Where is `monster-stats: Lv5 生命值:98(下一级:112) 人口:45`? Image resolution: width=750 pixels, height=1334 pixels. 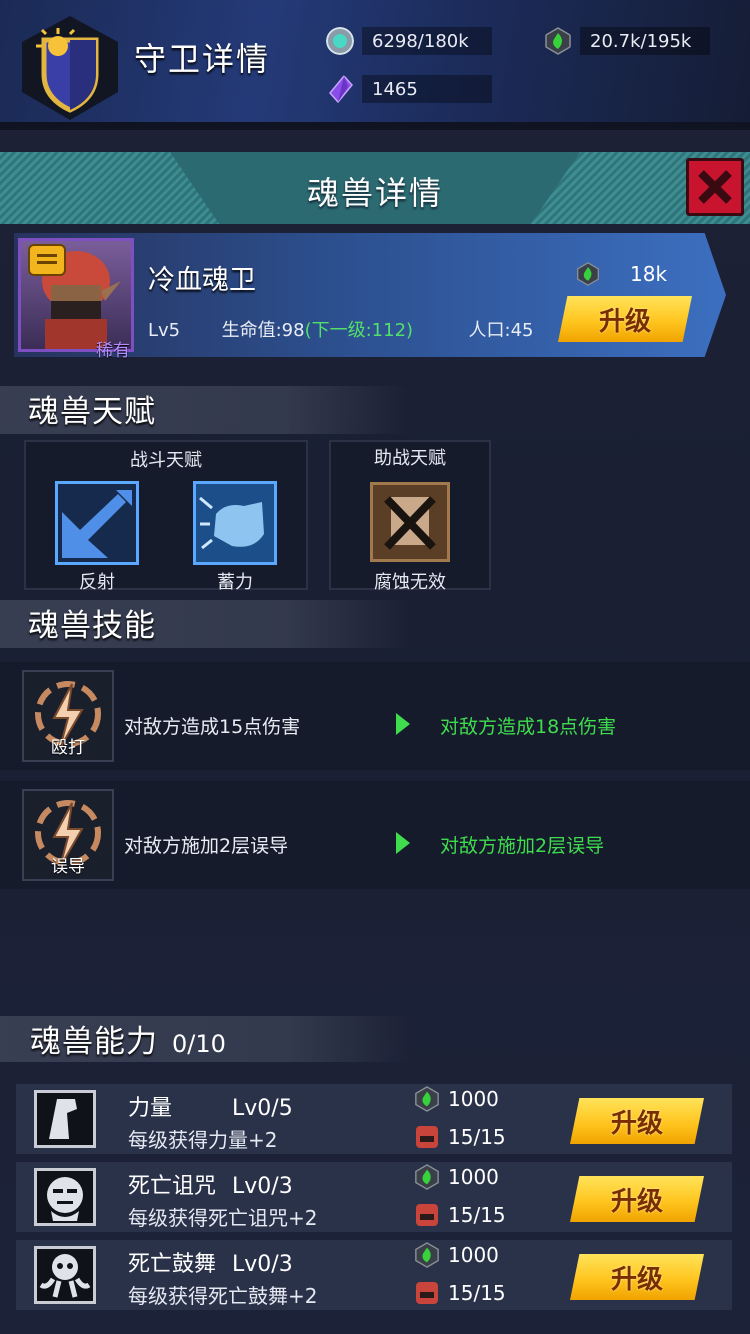
monster-stats: Lv5 生命值:98(下一级:112) 人口:45 is located at coordinates (340, 329).